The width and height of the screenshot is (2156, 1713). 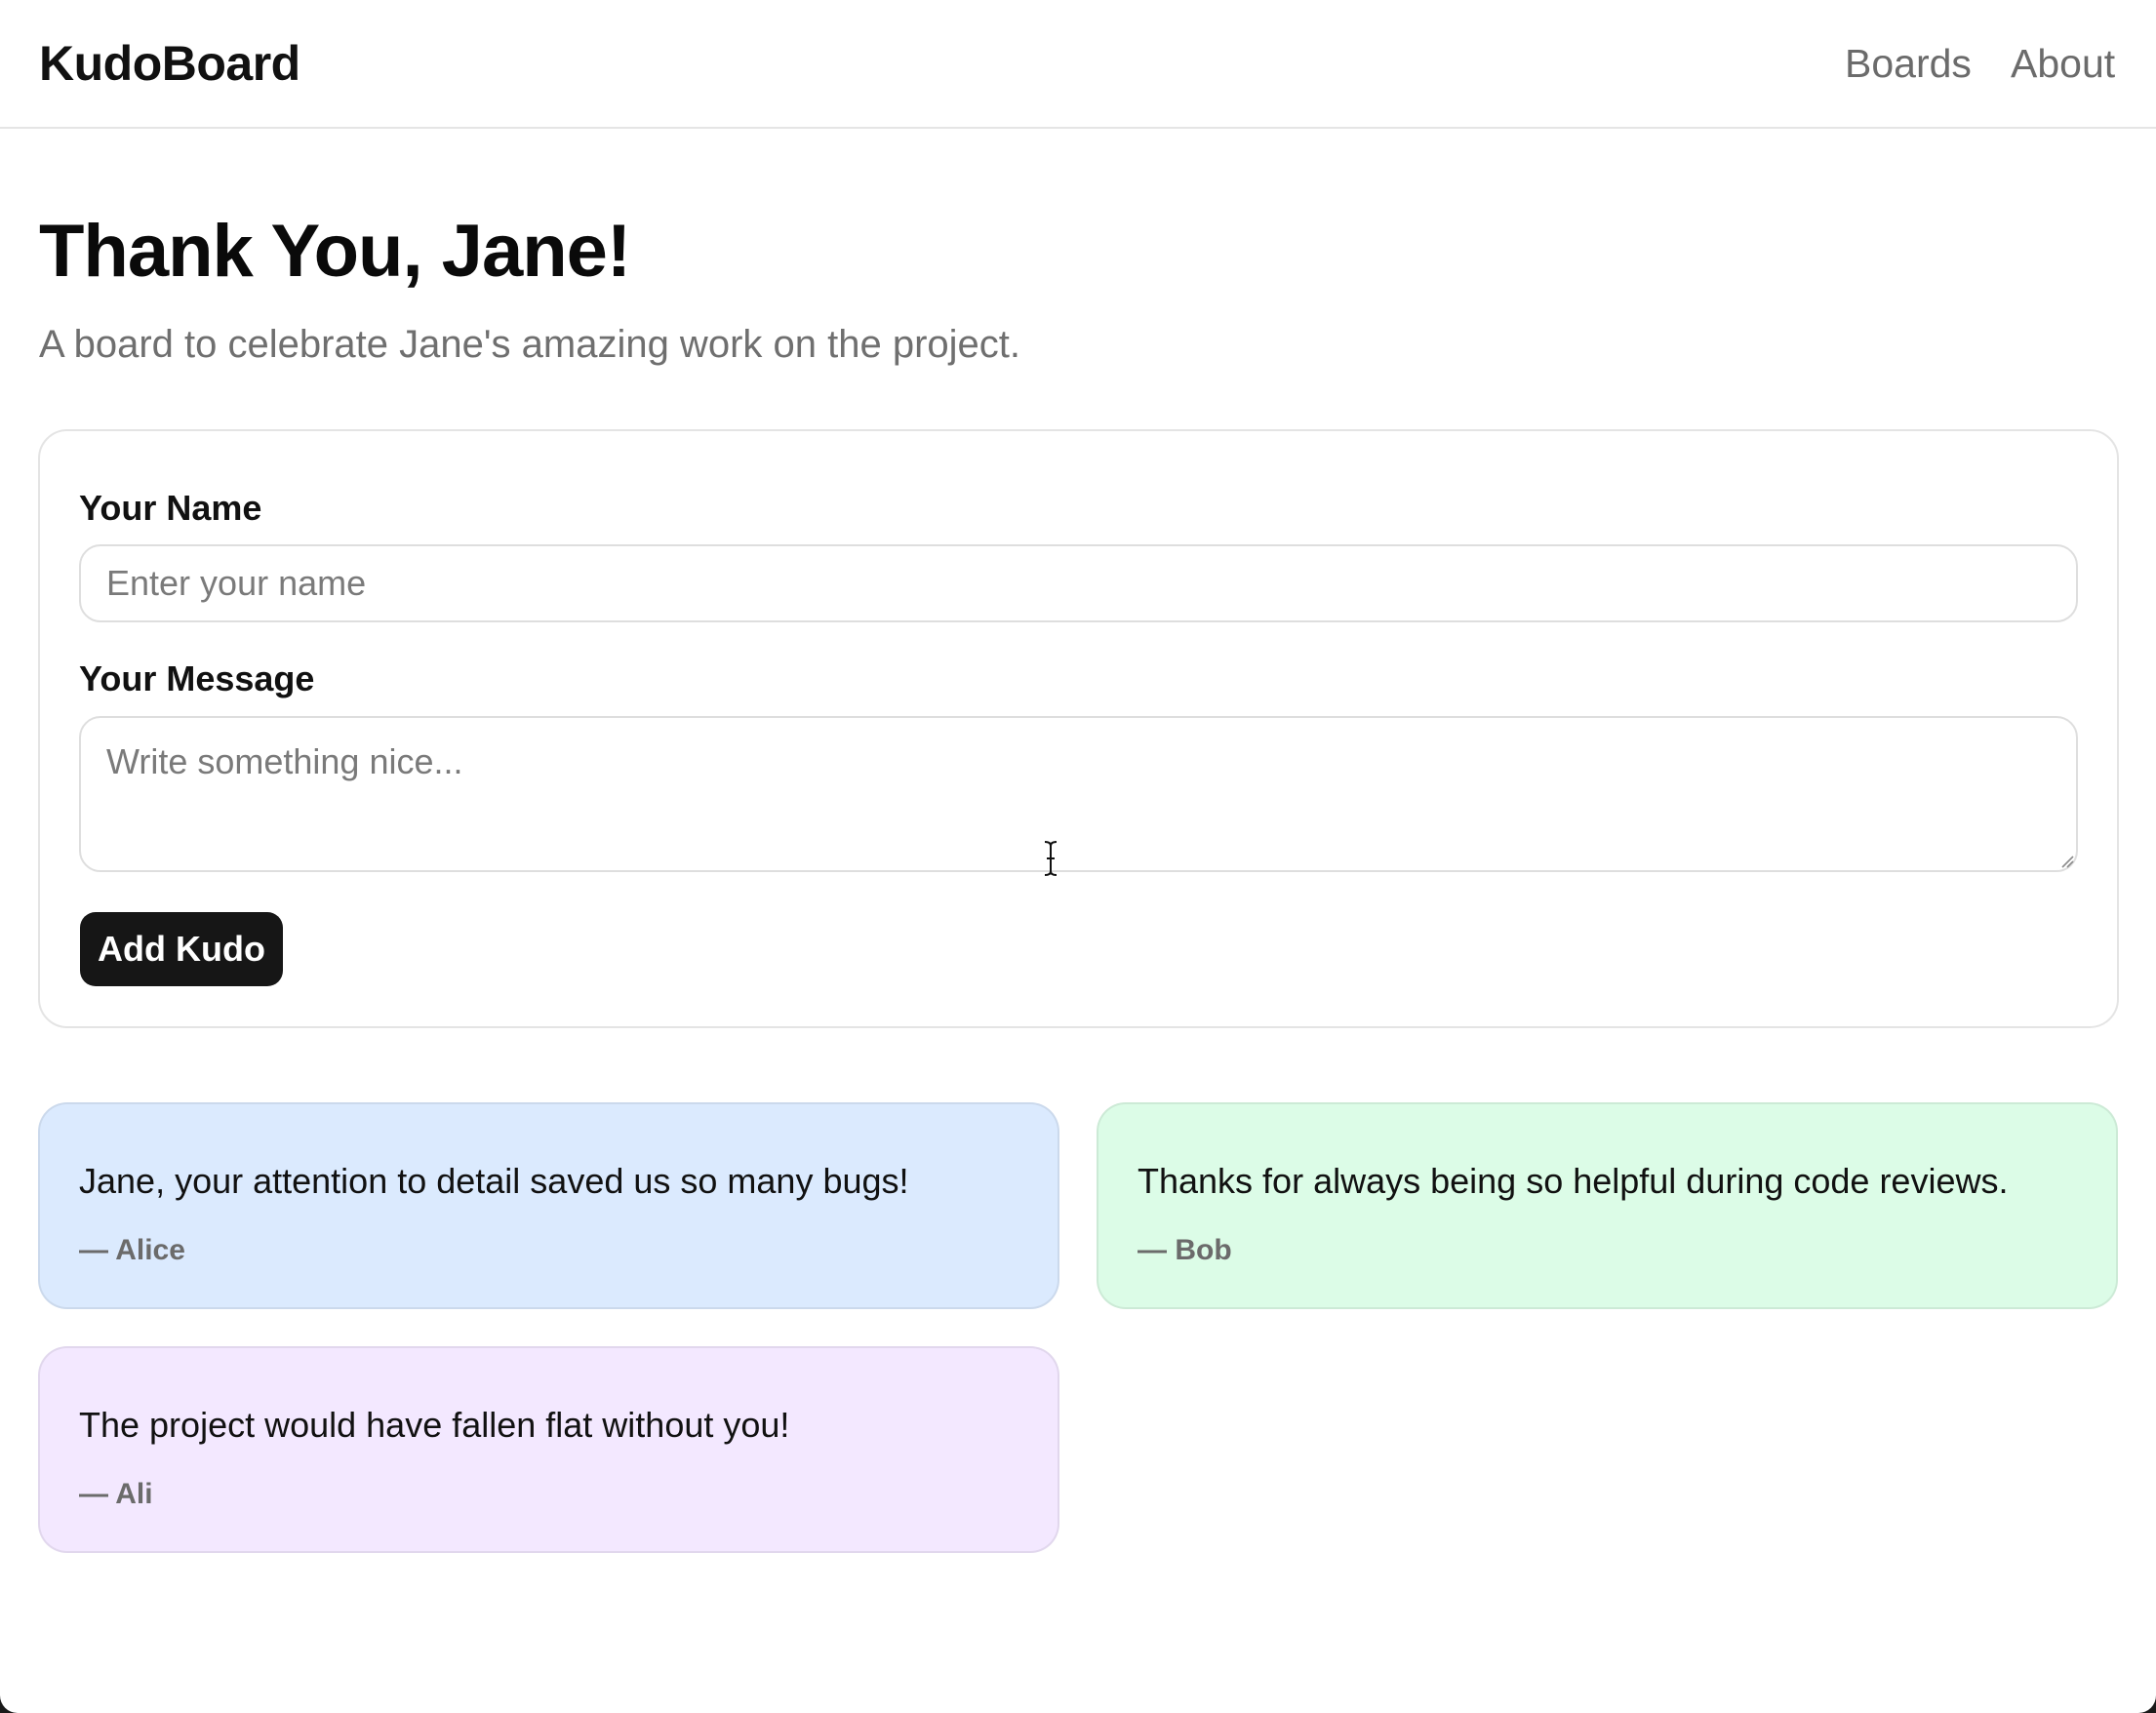 What do you see at coordinates (132, 1250) in the screenshot?
I see `kudo-author: — Alice` at bounding box center [132, 1250].